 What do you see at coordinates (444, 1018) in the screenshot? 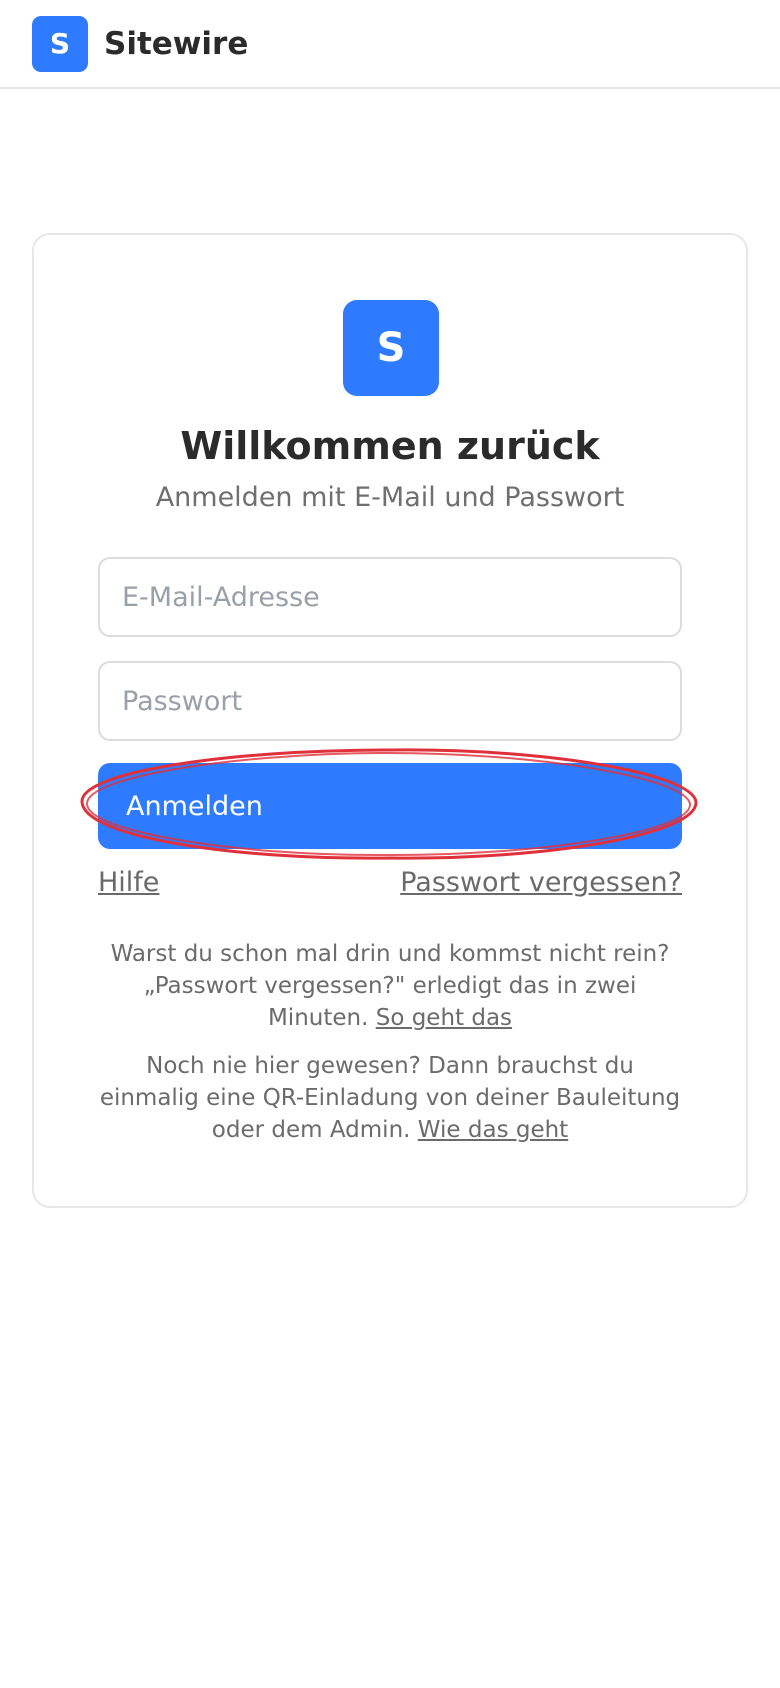
I see `how-it-works-link: So geht das` at bounding box center [444, 1018].